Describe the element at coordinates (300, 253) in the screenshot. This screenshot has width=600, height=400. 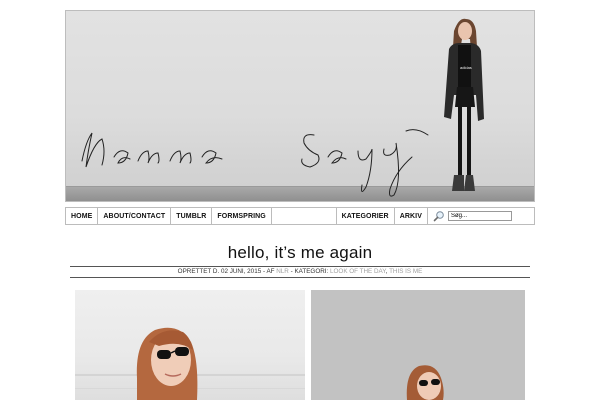
I see `post-title: hello, it’s me again` at that location.